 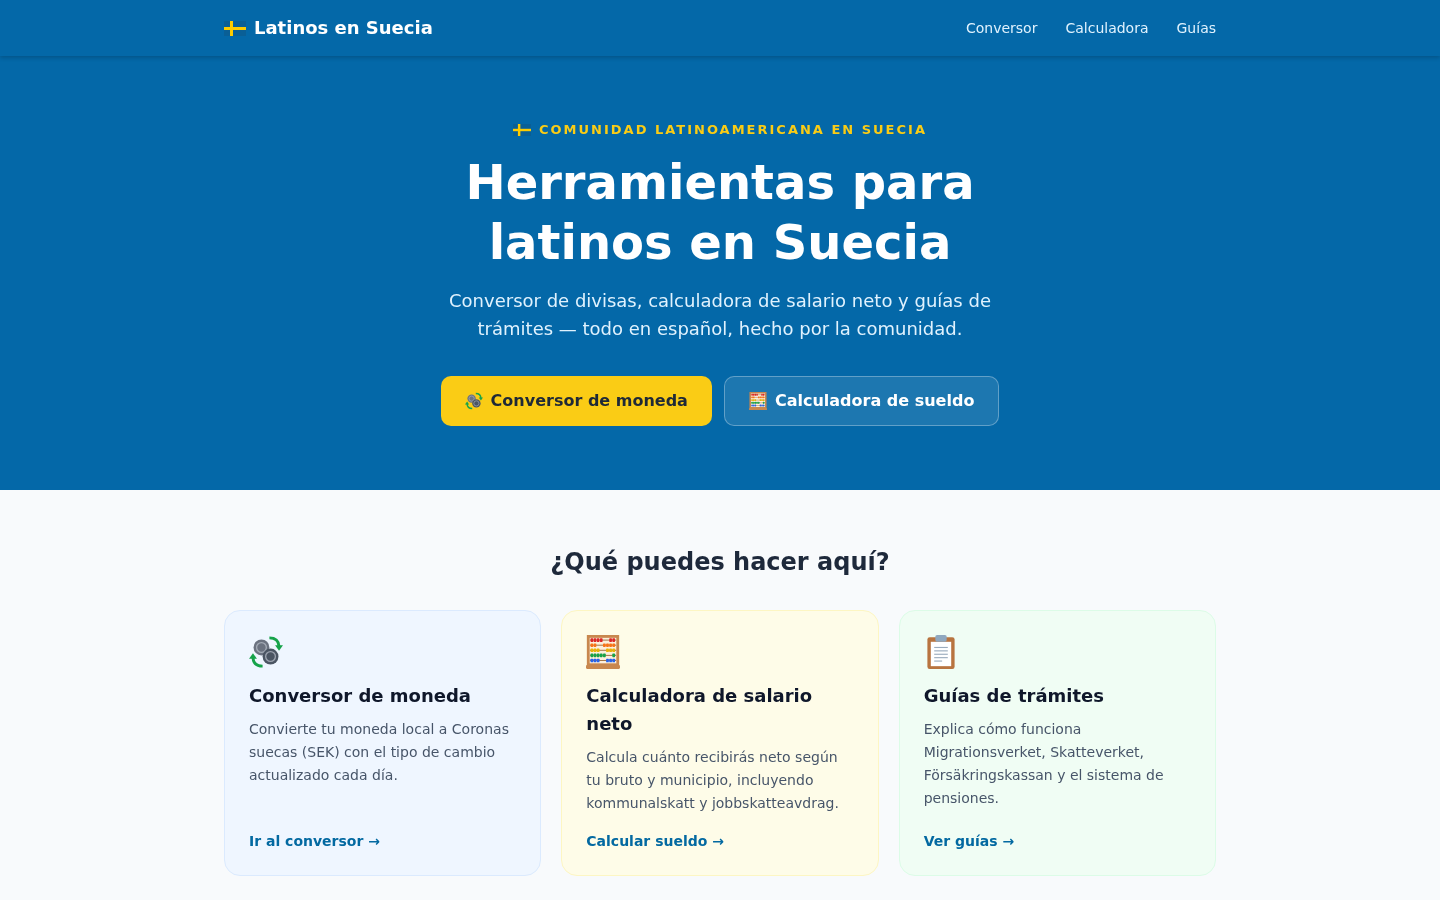 What do you see at coordinates (733, 130) in the screenshot?
I see `eyebrow-text: COMUNIDAD LATINOAMERICANA EN SUECIA` at bounding box center [733, 130].